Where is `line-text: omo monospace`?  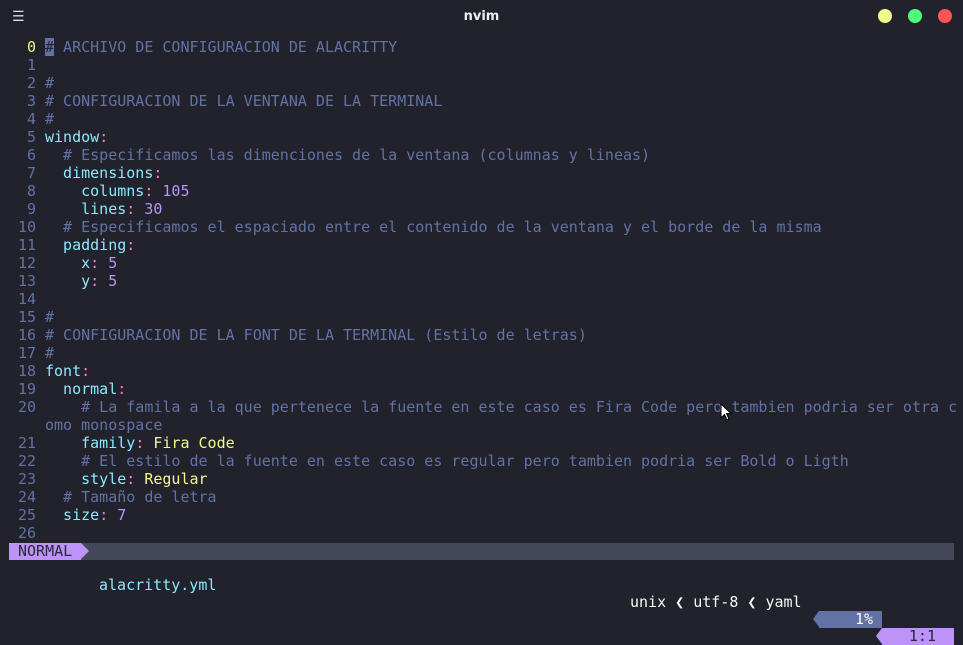 line-text: omo monospace is located at coordinates (103, 425).